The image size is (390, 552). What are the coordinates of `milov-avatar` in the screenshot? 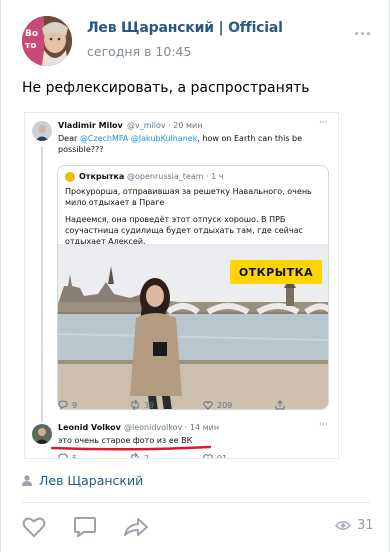 It's located at (42, 131).